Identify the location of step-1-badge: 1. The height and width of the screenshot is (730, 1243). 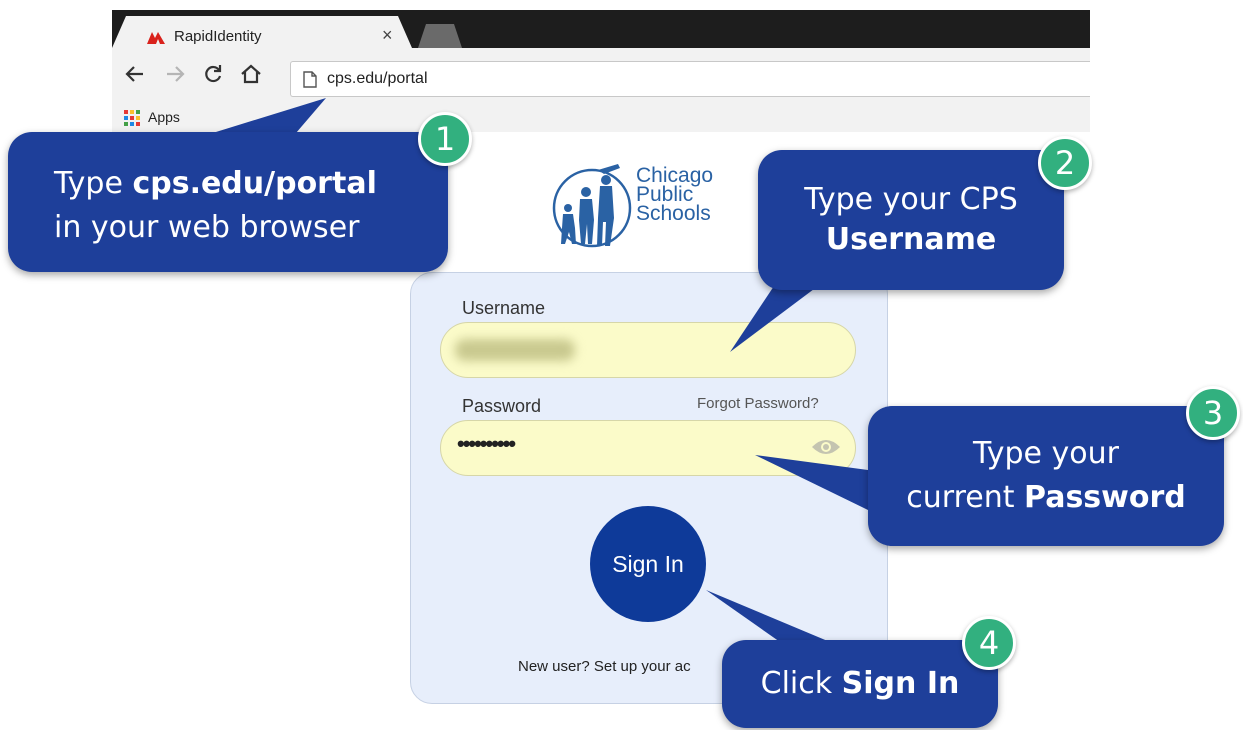
(445, 139).